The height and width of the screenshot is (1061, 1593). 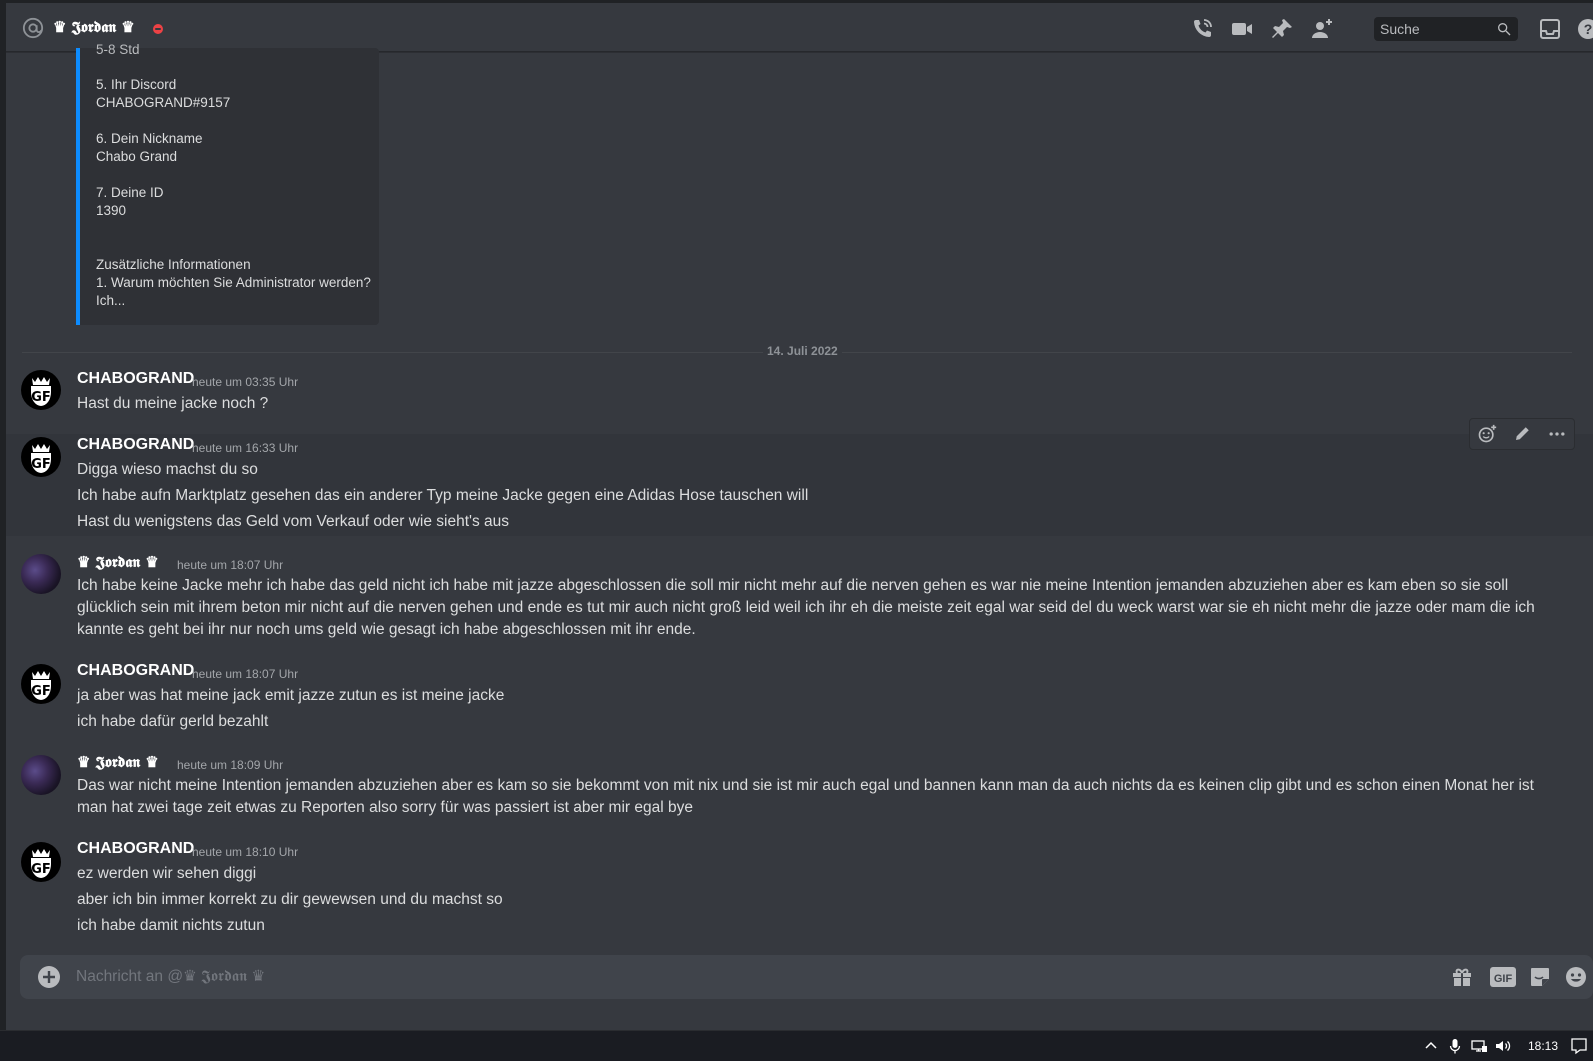 What do you see at coordinates (245, 852) in the screenshot?
I see `message-timestamp: heute um 18:10 Uhr` at bounding box center [245, 852].